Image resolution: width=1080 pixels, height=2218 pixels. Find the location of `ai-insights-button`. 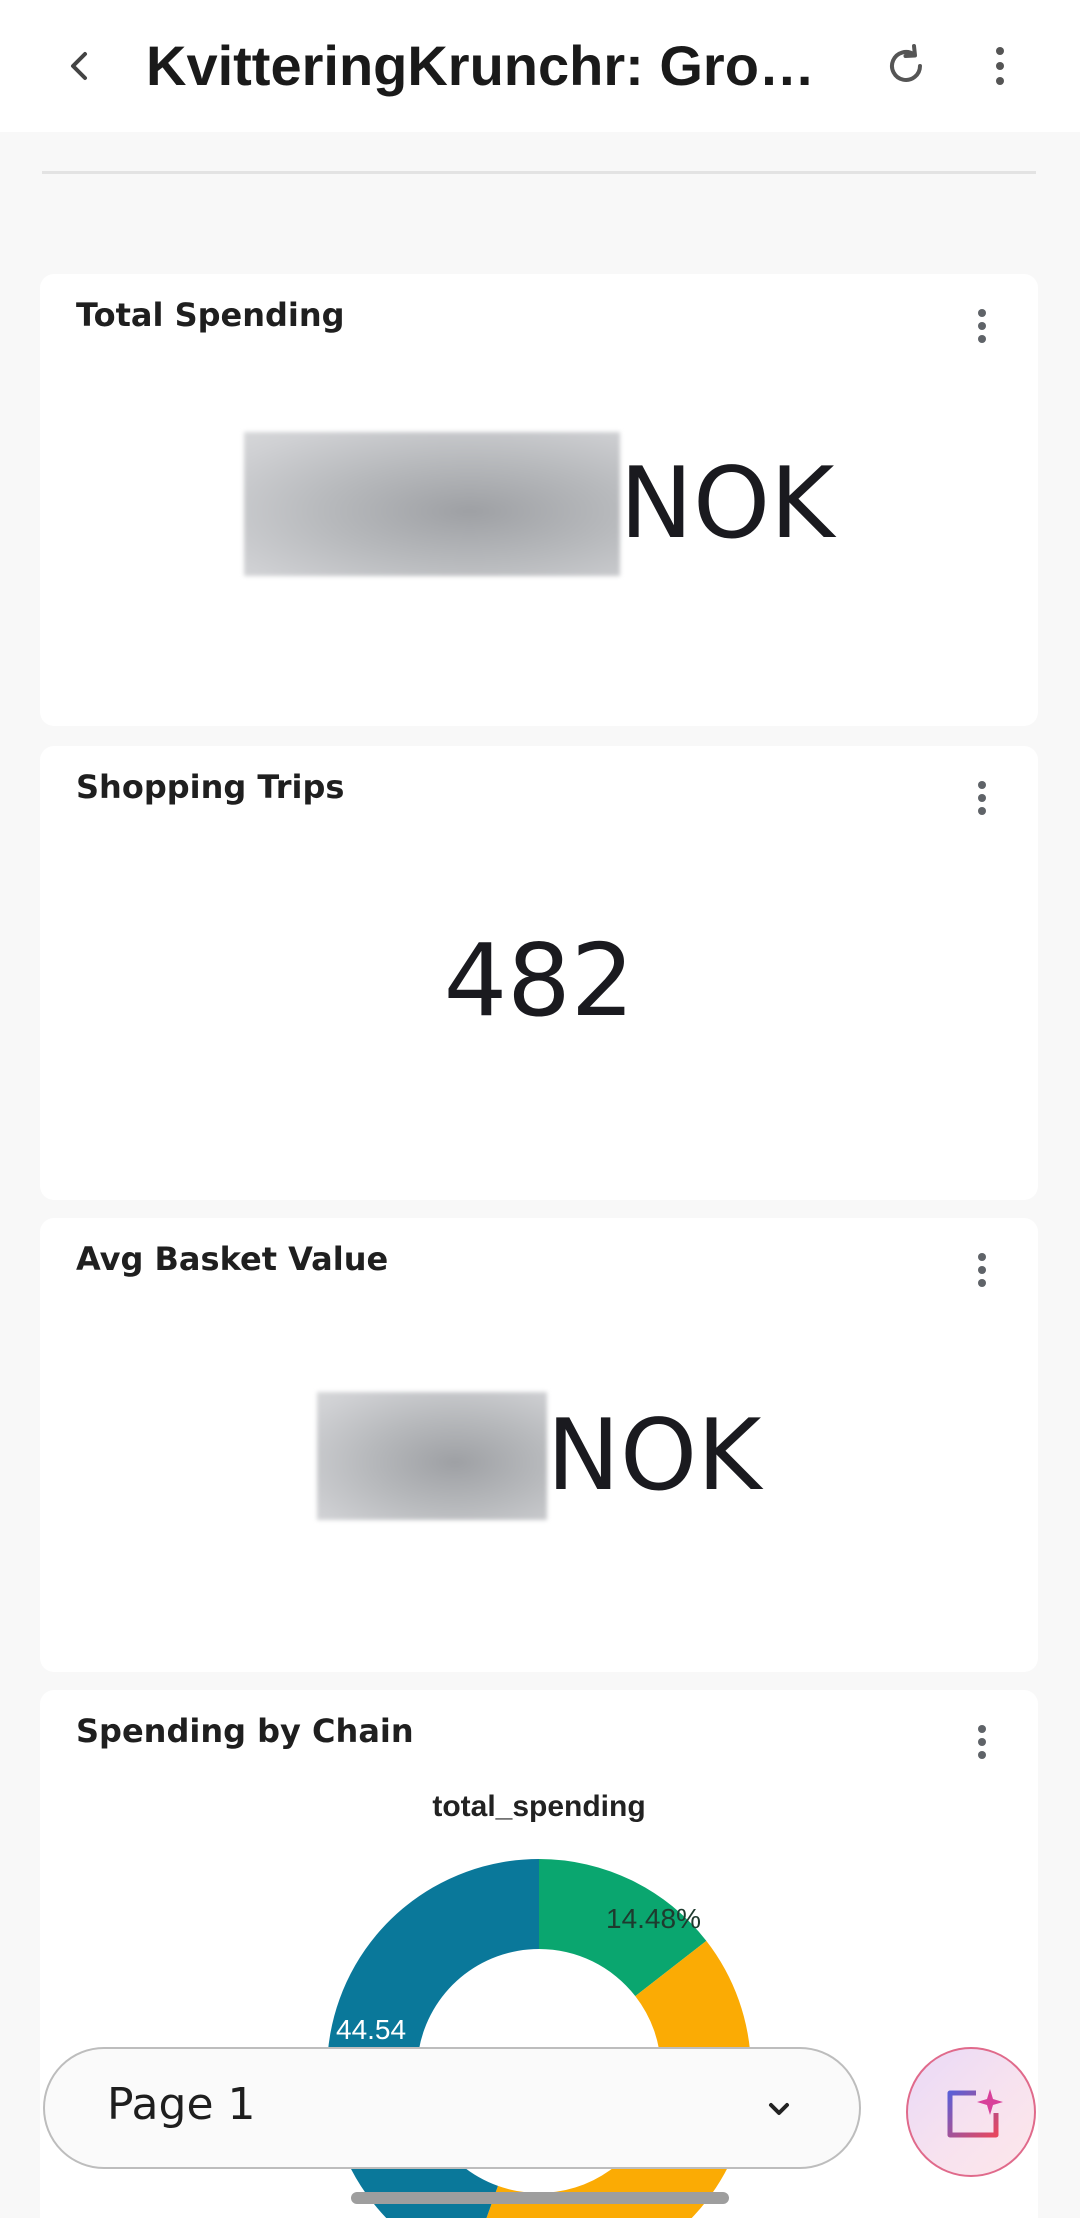

ai-insights-button is located at coordinates (971, 2112).